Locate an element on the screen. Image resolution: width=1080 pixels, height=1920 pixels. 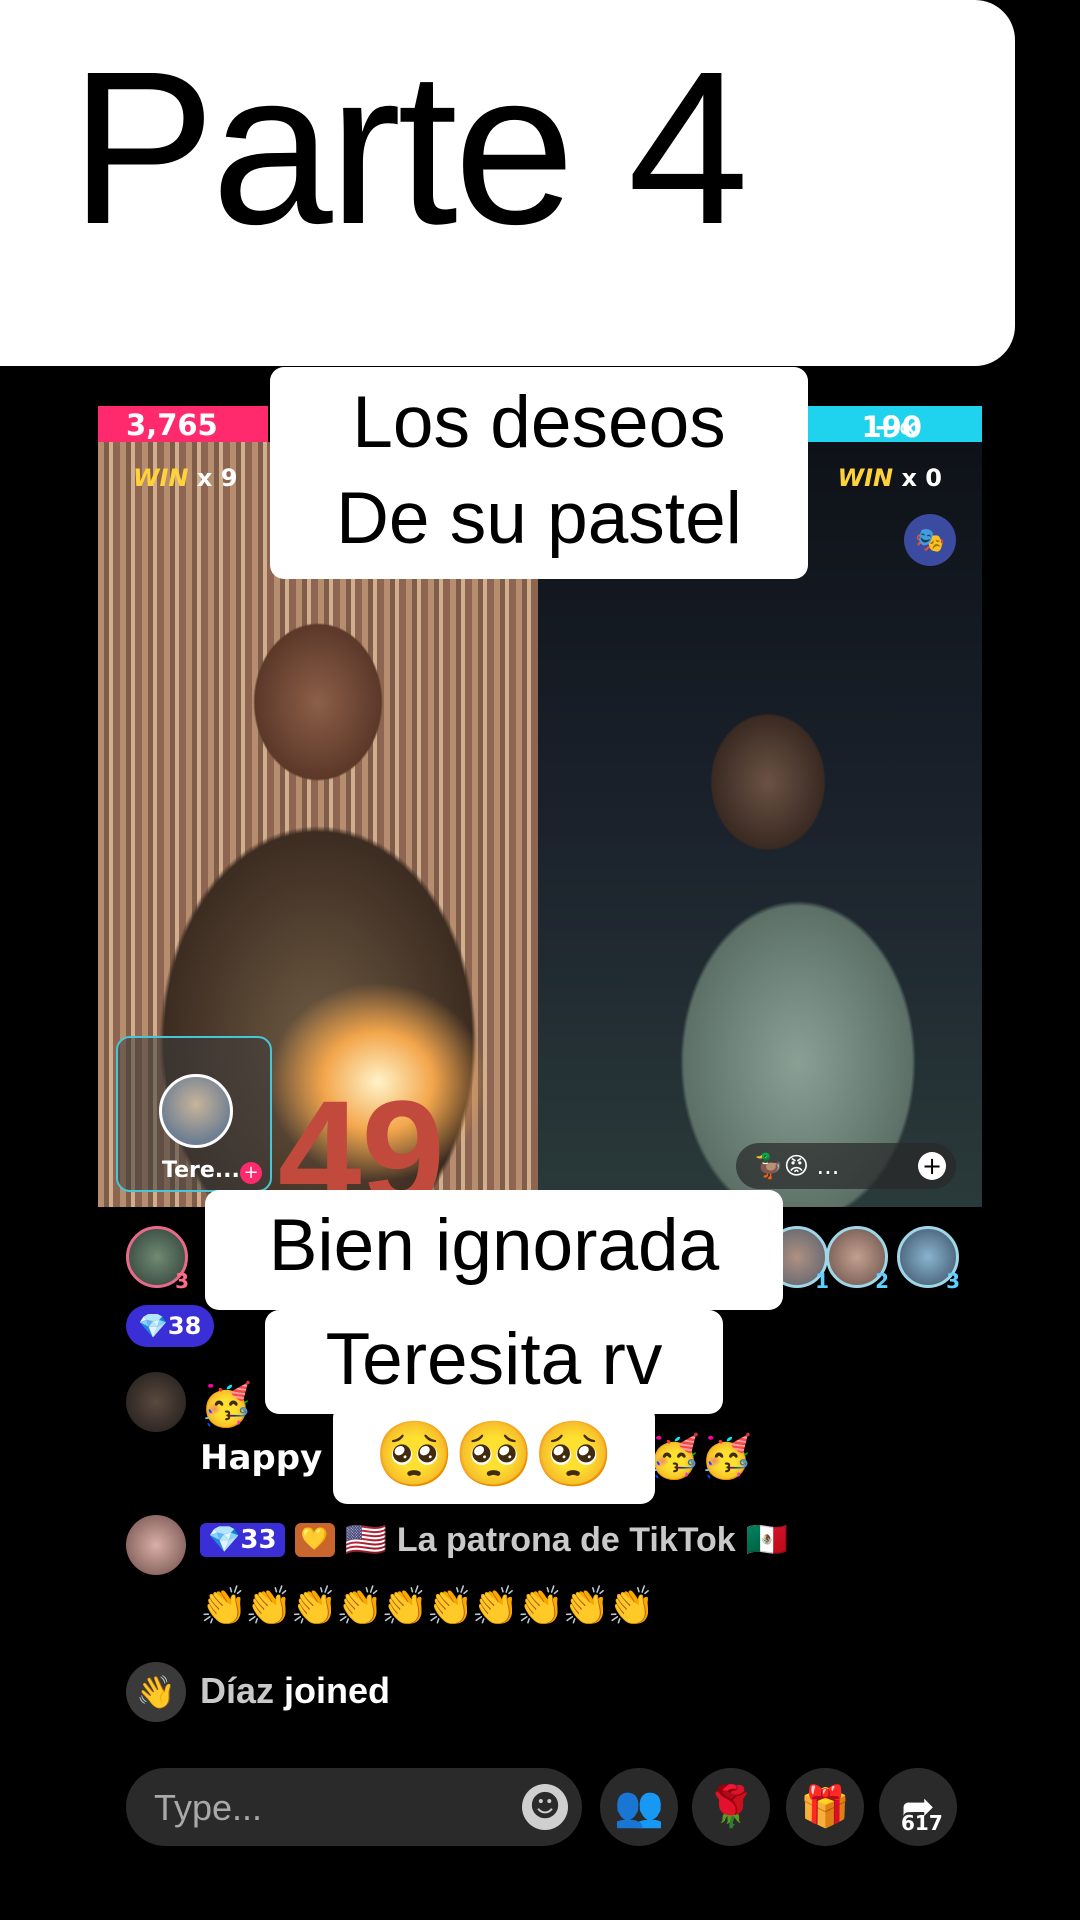
right-score-bar: 190 +∞ is located at coordinates (894, 425).